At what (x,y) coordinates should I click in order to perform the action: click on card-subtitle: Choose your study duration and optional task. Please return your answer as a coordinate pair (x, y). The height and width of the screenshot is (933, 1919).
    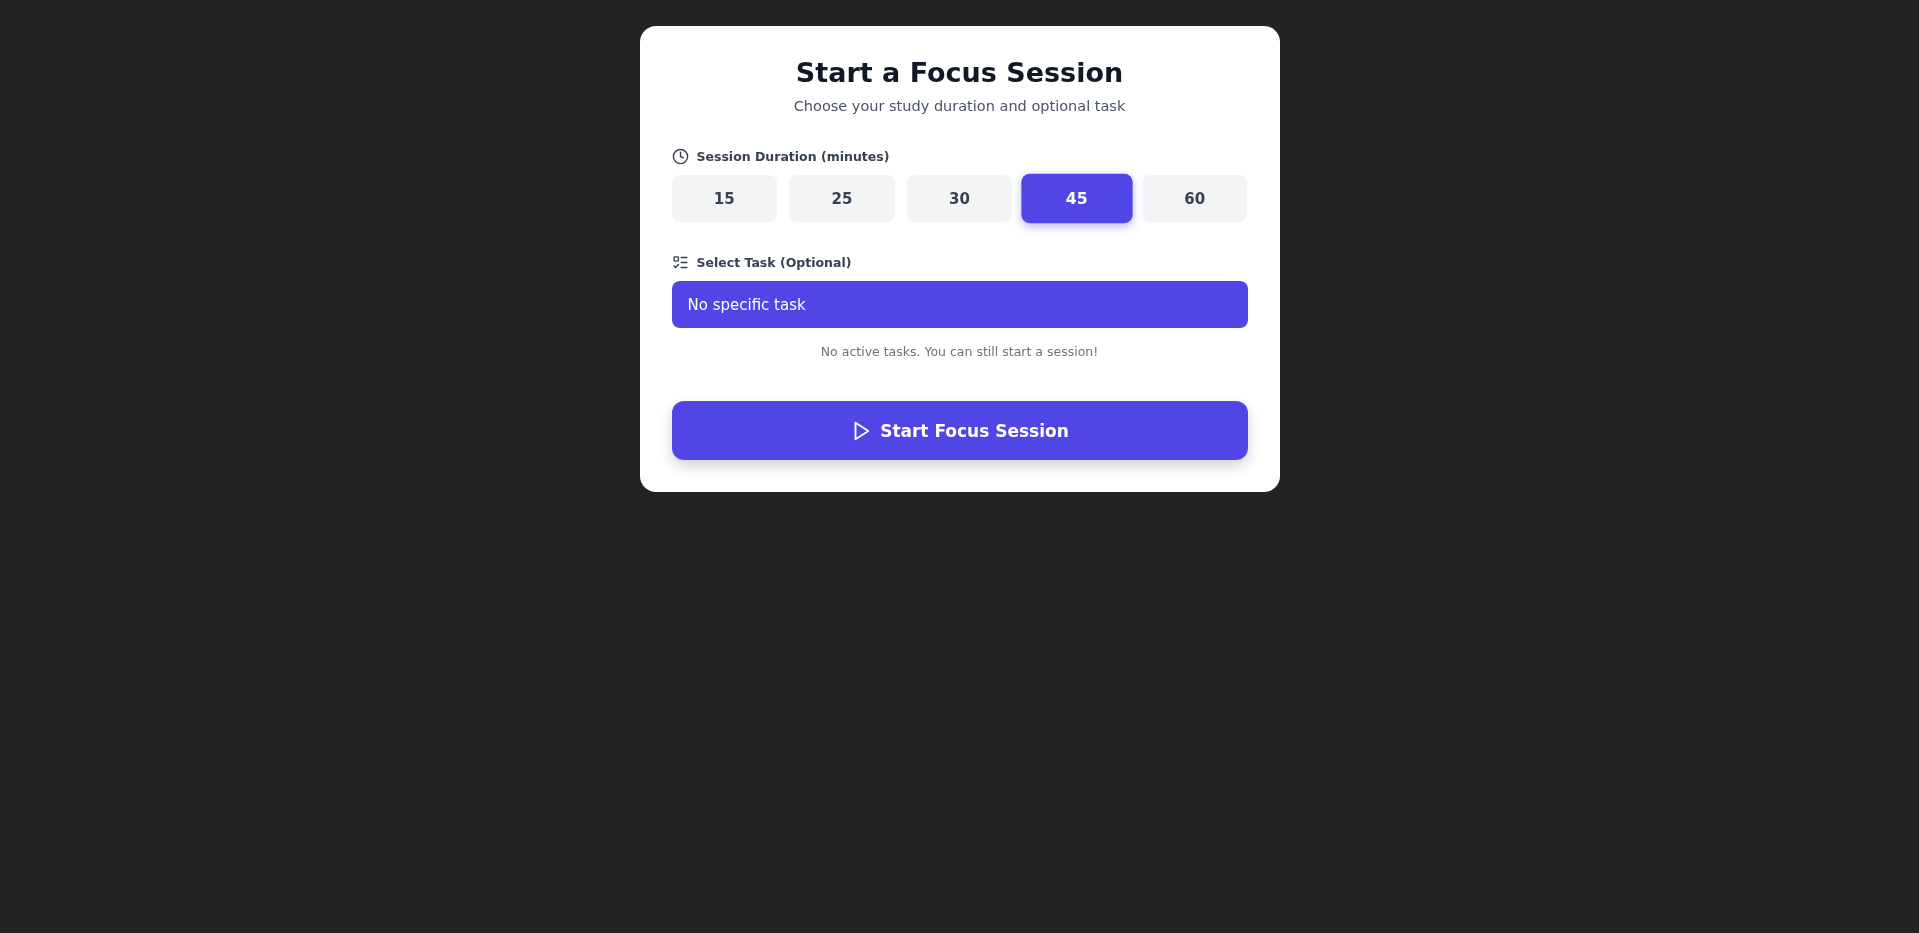
    Looking at the image, I should click on (959, 106).